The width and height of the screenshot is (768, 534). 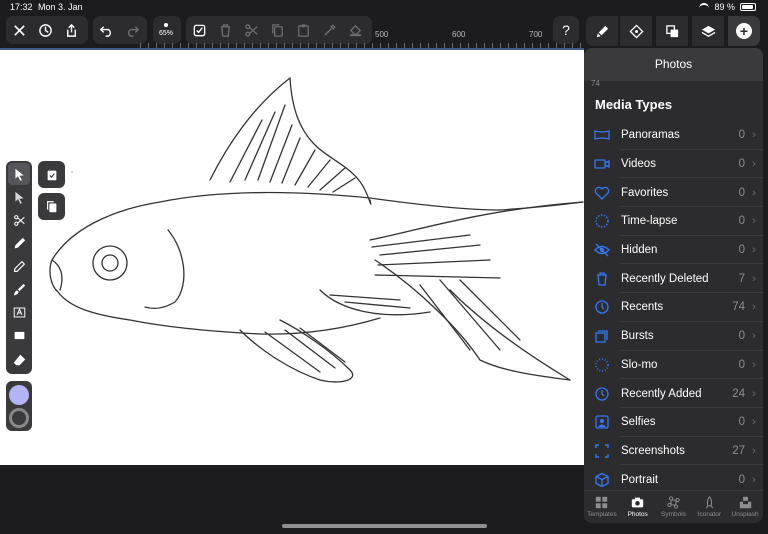 What do you see at coordinates (738, 393) in the screenshot?
I see `media-row-count: 24` at bounding box center [738, 393].